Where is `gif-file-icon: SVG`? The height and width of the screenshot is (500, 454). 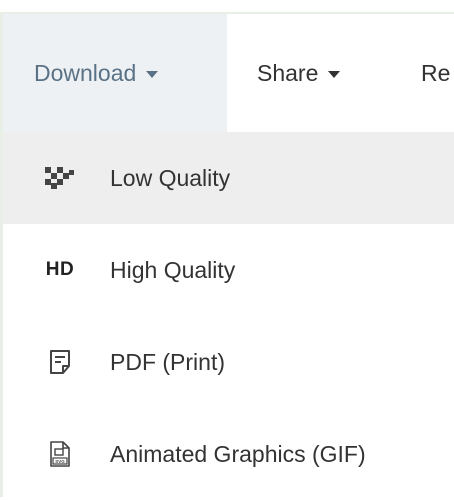 gif-file-icon: SVG is located at coordinates (60, 454).